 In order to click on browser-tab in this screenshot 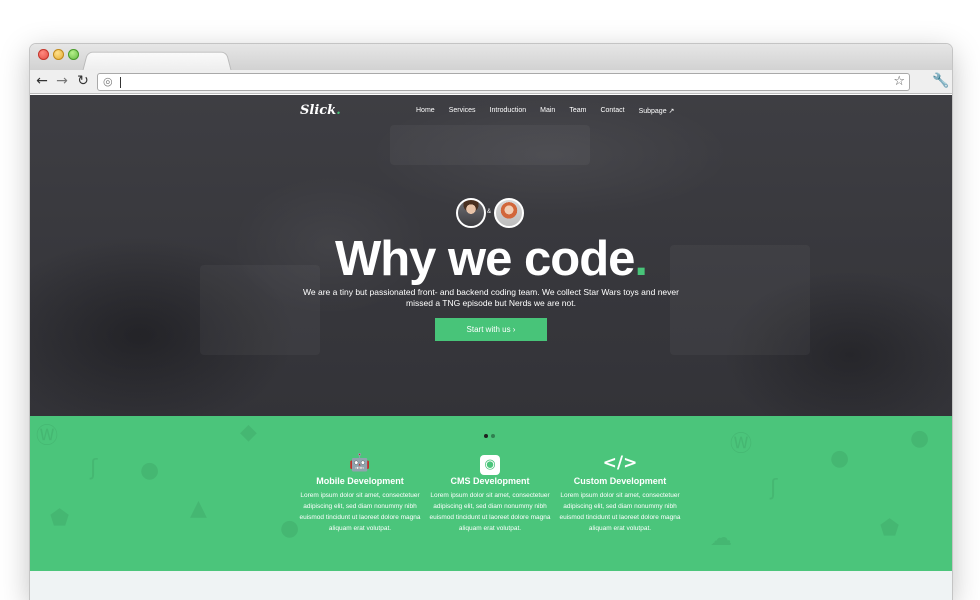, I will do `click(157, 61)`.